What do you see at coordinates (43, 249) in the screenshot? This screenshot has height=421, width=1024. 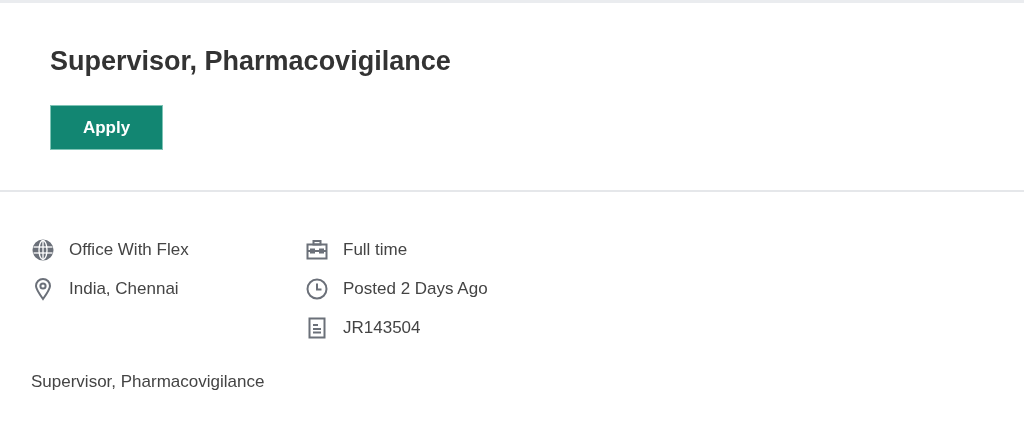 I see `globe-icon` at bounding box center [43, 249].